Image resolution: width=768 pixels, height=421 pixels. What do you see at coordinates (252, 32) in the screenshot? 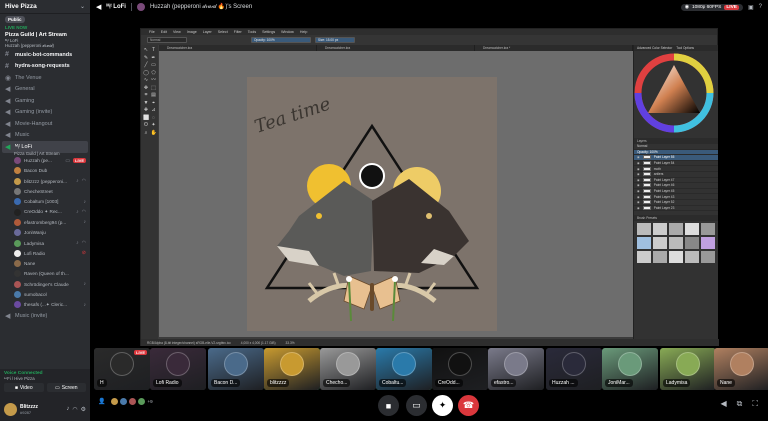
I see `menu-item-tools: Tools` at bounding box center [252, 32].